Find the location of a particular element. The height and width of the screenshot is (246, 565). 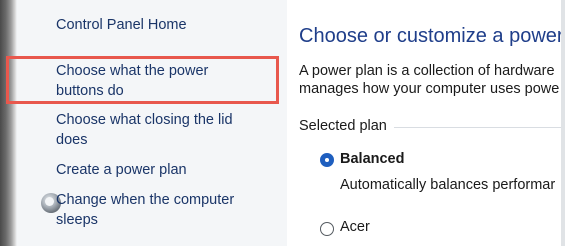

page-title: Choose or customize a power p is located at coordinates (432, 36).